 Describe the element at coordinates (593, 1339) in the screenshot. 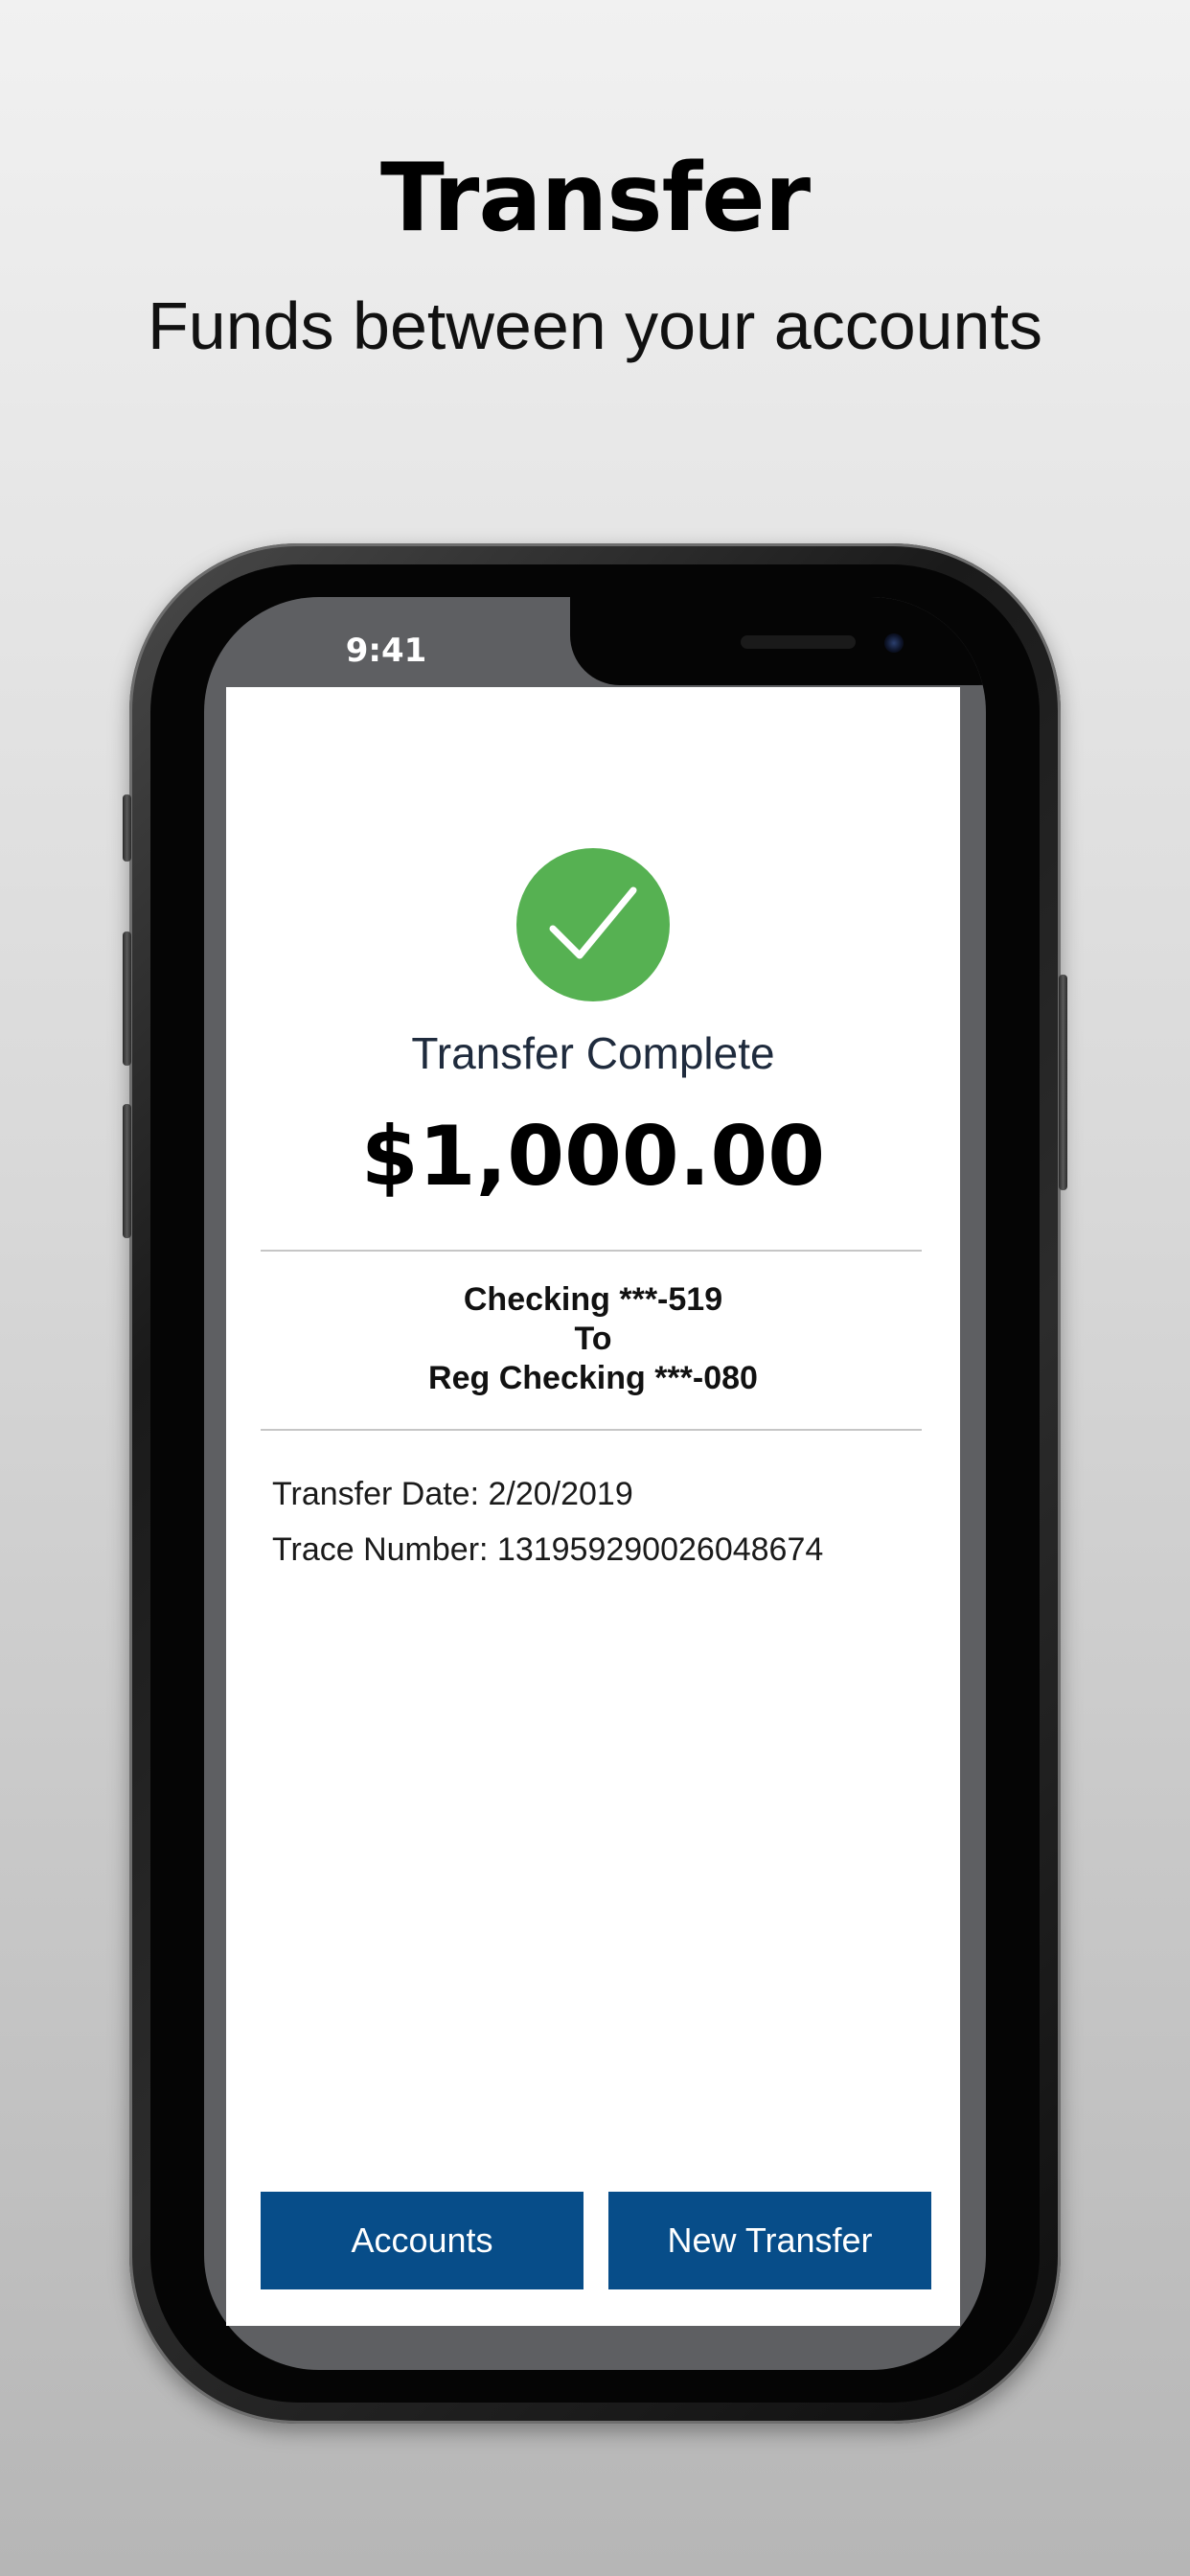

I see `to-label: To` at that location.